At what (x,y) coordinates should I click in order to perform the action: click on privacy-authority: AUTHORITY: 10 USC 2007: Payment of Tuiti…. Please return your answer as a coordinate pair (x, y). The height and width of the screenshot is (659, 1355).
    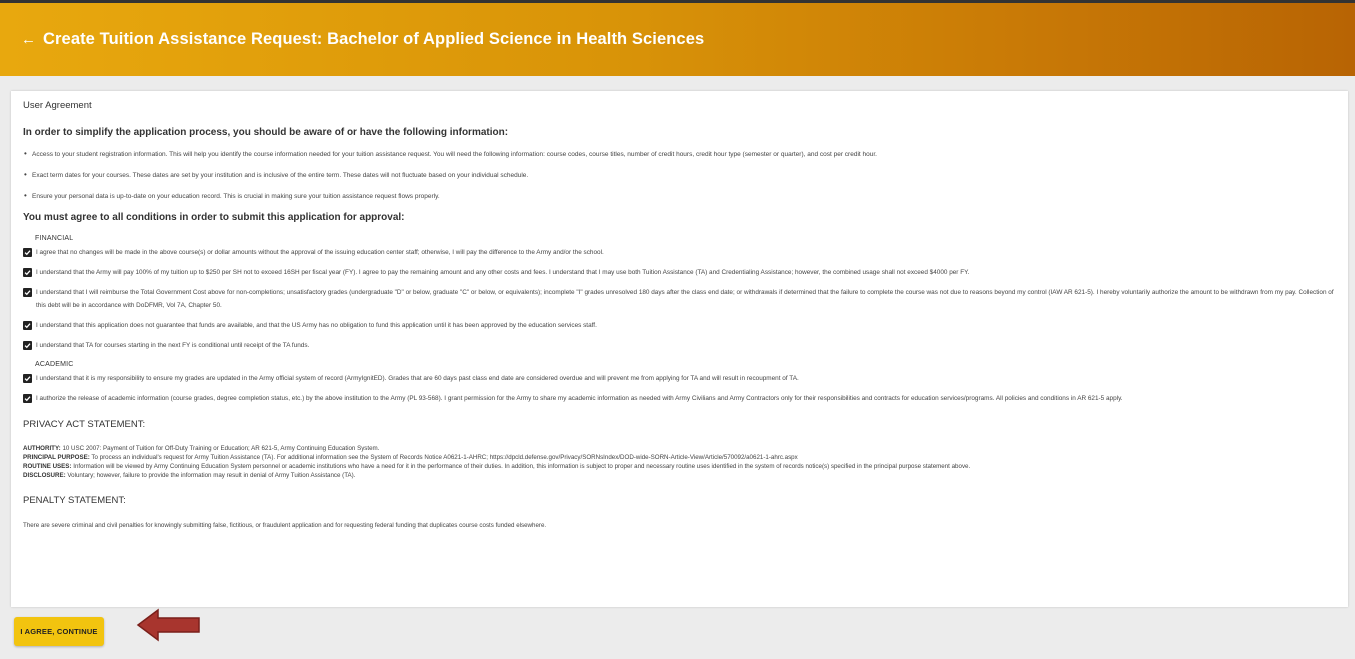
    Looking at the image, I should click on (679, 449).